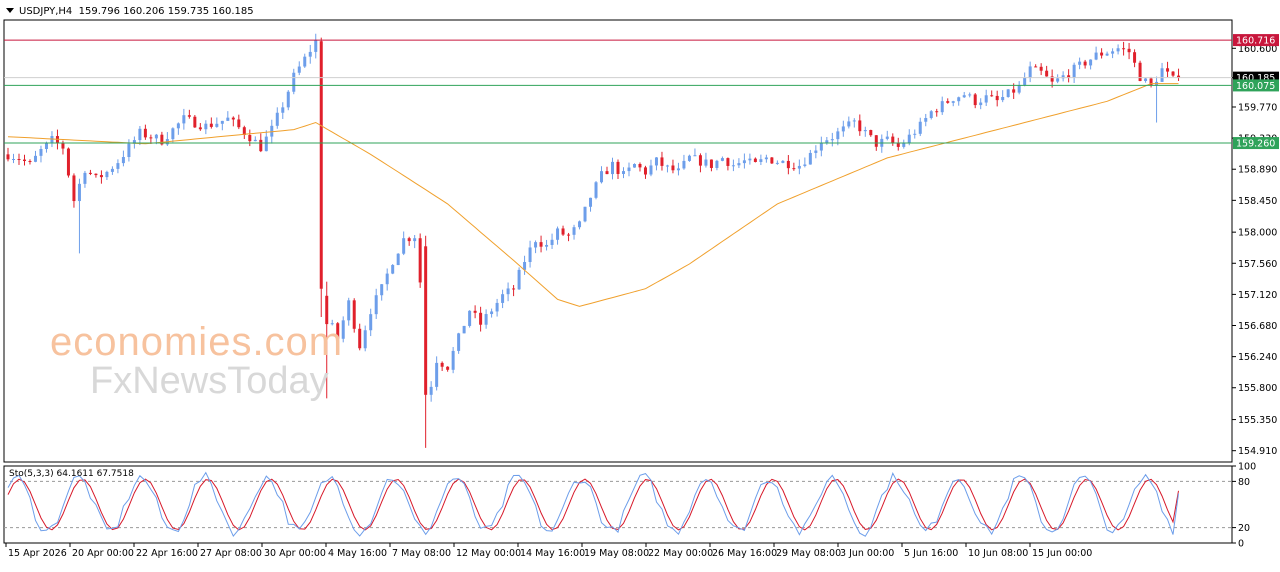 This screenshot has height=572, width=1280. What do you see at coordinates (167, 553) in the screenshot?
I see `x-tick-label: 22 Apr 16:00` at bounding box center [167, 553].